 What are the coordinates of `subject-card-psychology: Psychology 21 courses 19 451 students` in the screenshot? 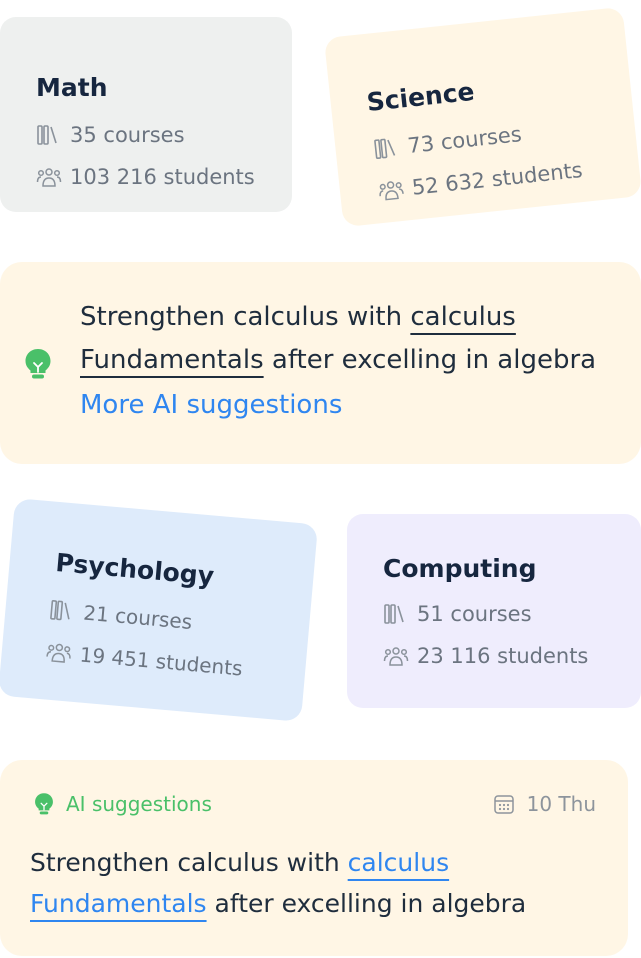 It's located at (159, 610).